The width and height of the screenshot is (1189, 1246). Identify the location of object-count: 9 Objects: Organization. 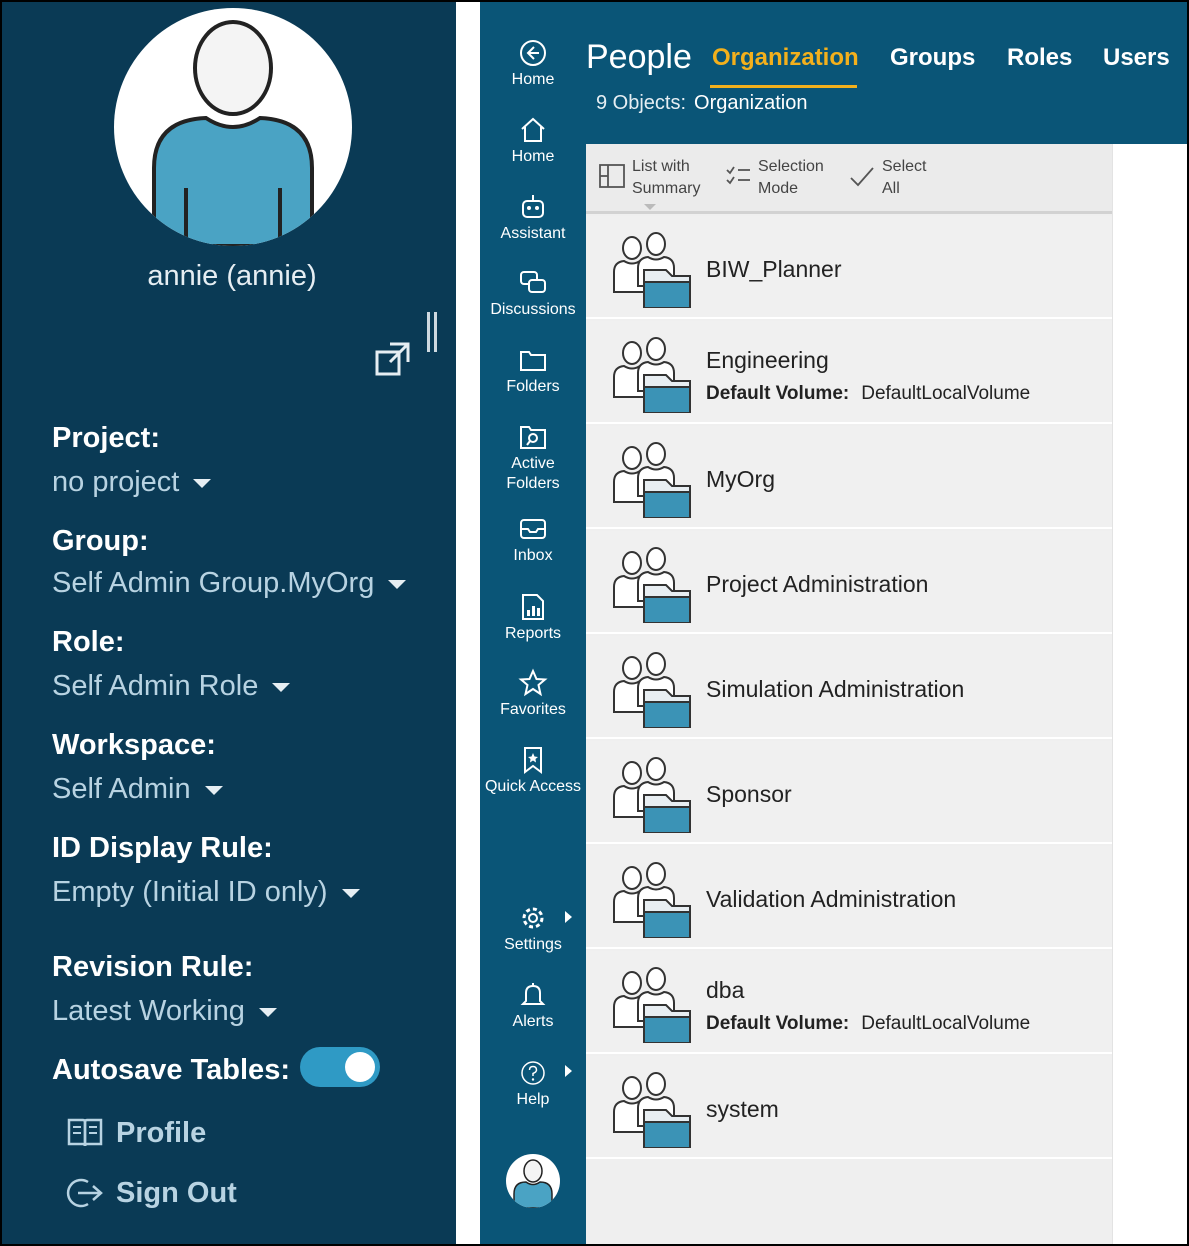
(701, 103).